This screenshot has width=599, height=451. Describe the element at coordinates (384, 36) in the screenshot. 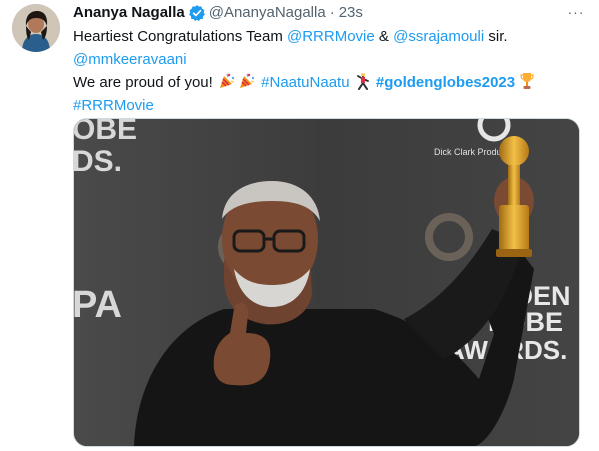

I see `text-segment: &` at that location.